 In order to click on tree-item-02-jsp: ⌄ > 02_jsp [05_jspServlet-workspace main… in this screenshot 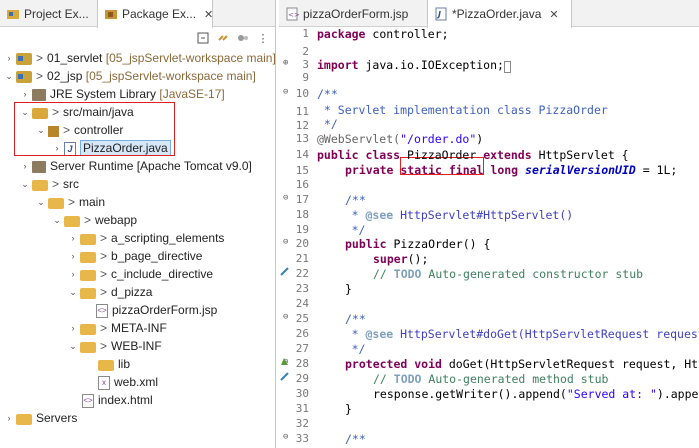, I will do `click(130, 76)`.